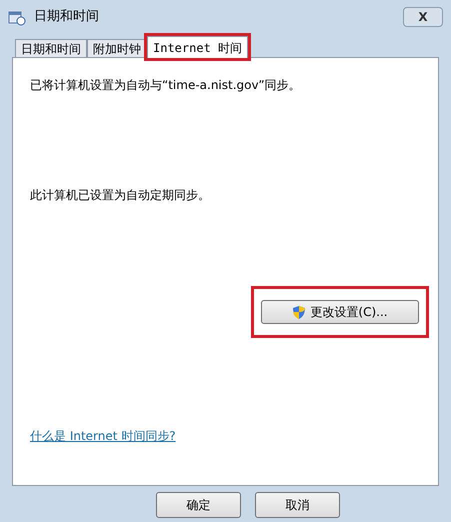 This screenshot has width=451, height=522. Describe the element at coordinates (66, 17) in the screenshot. I see `window-title: 日期和时间` at that location.